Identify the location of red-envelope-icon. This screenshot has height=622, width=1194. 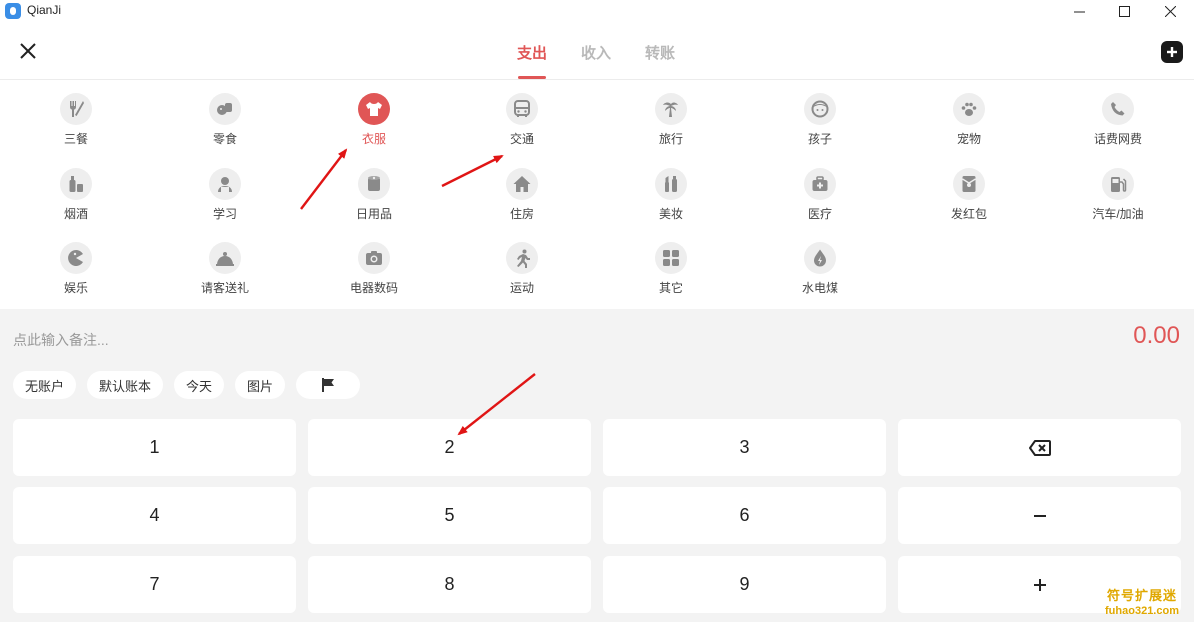
(969, 184).